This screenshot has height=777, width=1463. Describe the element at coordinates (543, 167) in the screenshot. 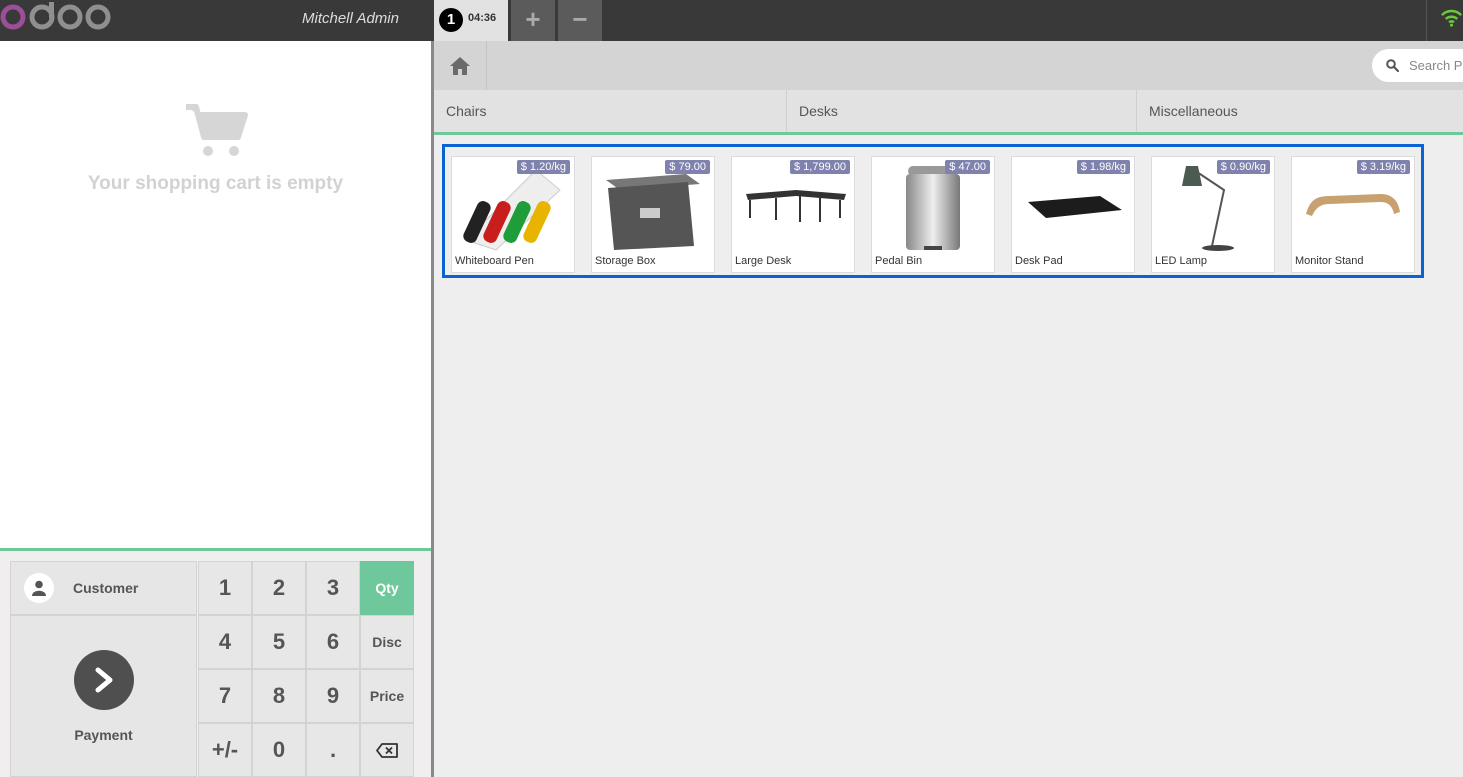

I see `price-tag: $ 1.20/kg` at that location.